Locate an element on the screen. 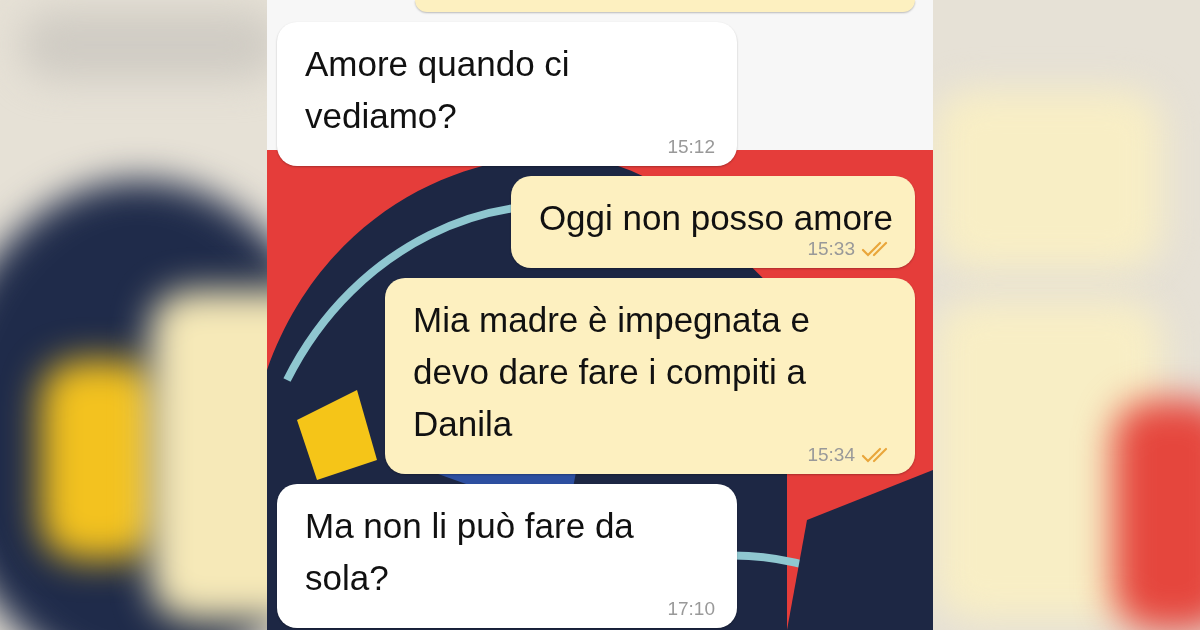 The image size is (1200, 630). message-text: Mia madre è impegnata e devo dare fare i compiti a Danila is located at coordinates (612, 372).